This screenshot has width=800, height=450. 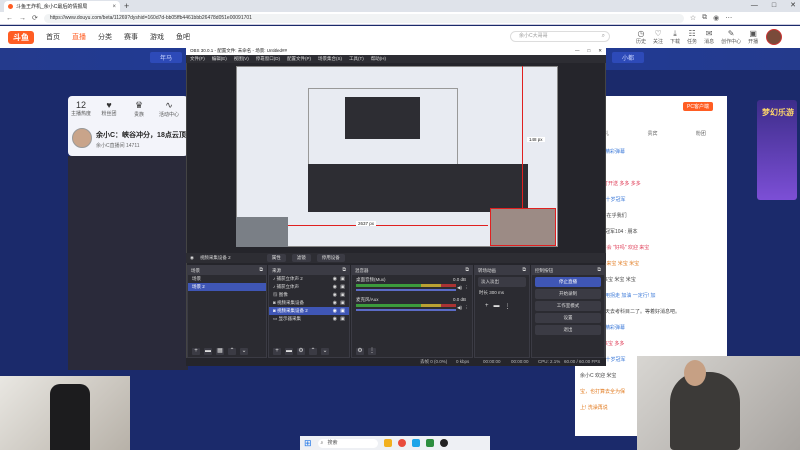 I want to click on source-item: ▨ 图像 ◉ ▣, so click(x=309, y=295).